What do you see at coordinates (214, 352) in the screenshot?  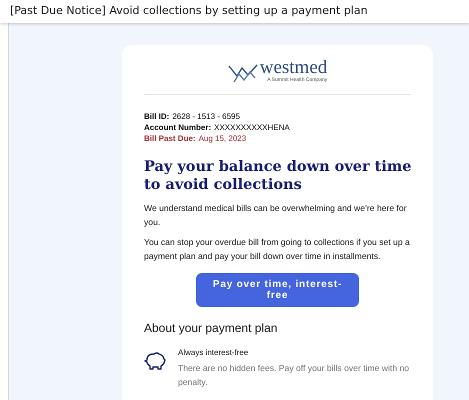 I see `feature-title: Always interest-free` at bounding box center [214, 352].